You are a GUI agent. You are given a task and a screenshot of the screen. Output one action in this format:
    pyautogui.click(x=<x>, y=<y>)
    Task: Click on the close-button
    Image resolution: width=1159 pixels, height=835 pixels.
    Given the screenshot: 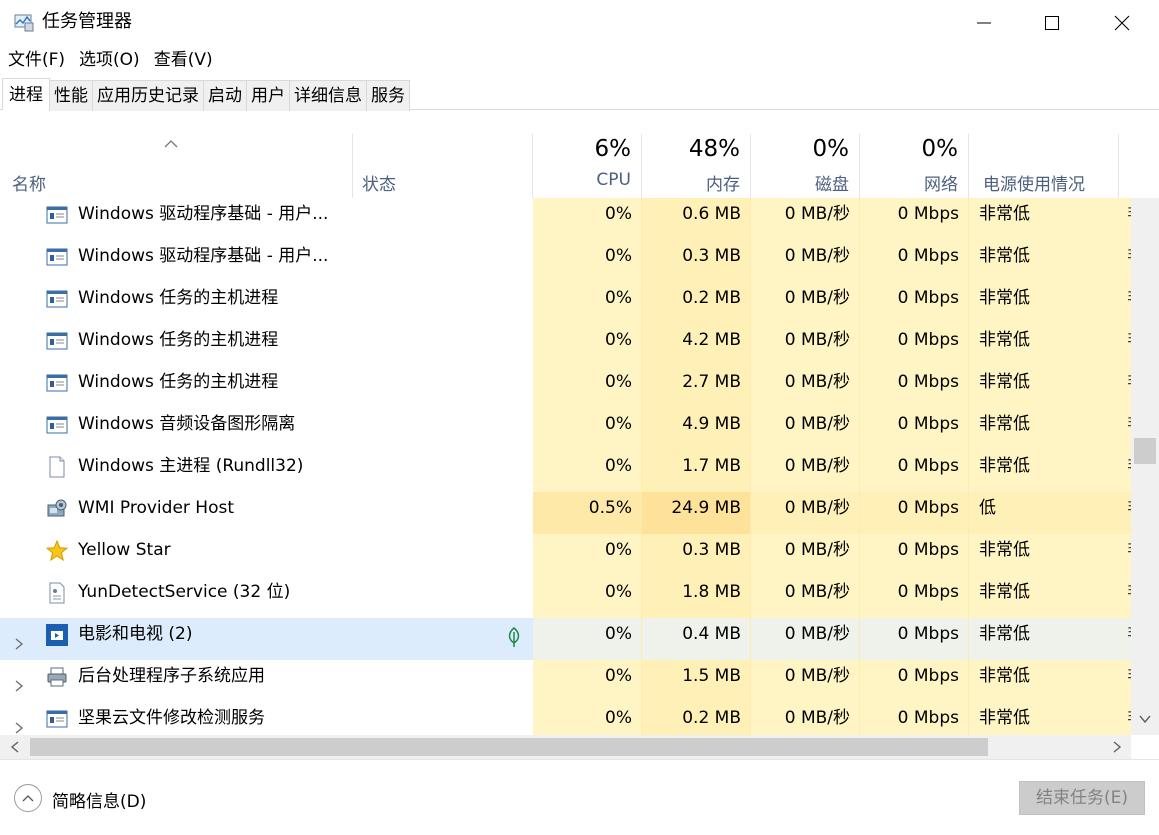 What is the action you would take?
    pyautogui.click(x=1122, y=23)
    